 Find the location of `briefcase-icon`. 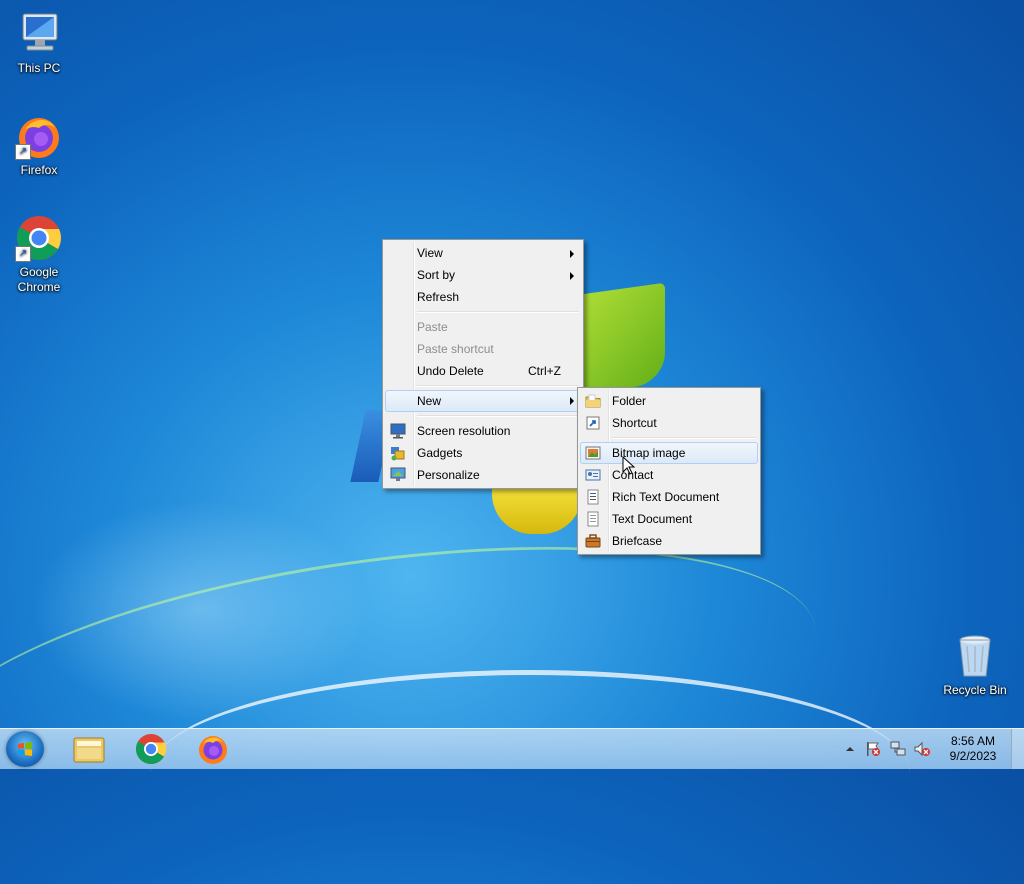

briefcase-icon is located at coordinates (593, 541).